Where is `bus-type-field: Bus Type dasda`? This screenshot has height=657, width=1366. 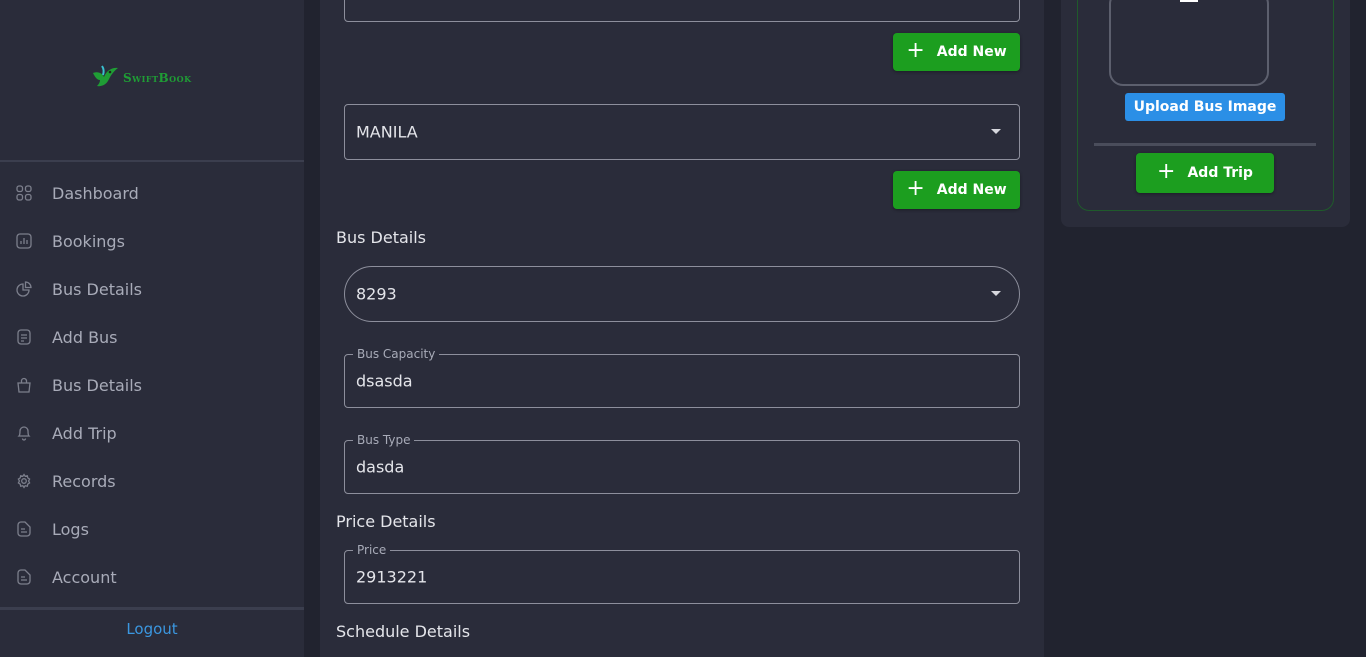
bus-type-field: Bus Type dasda is located at coordinates (682, 463).